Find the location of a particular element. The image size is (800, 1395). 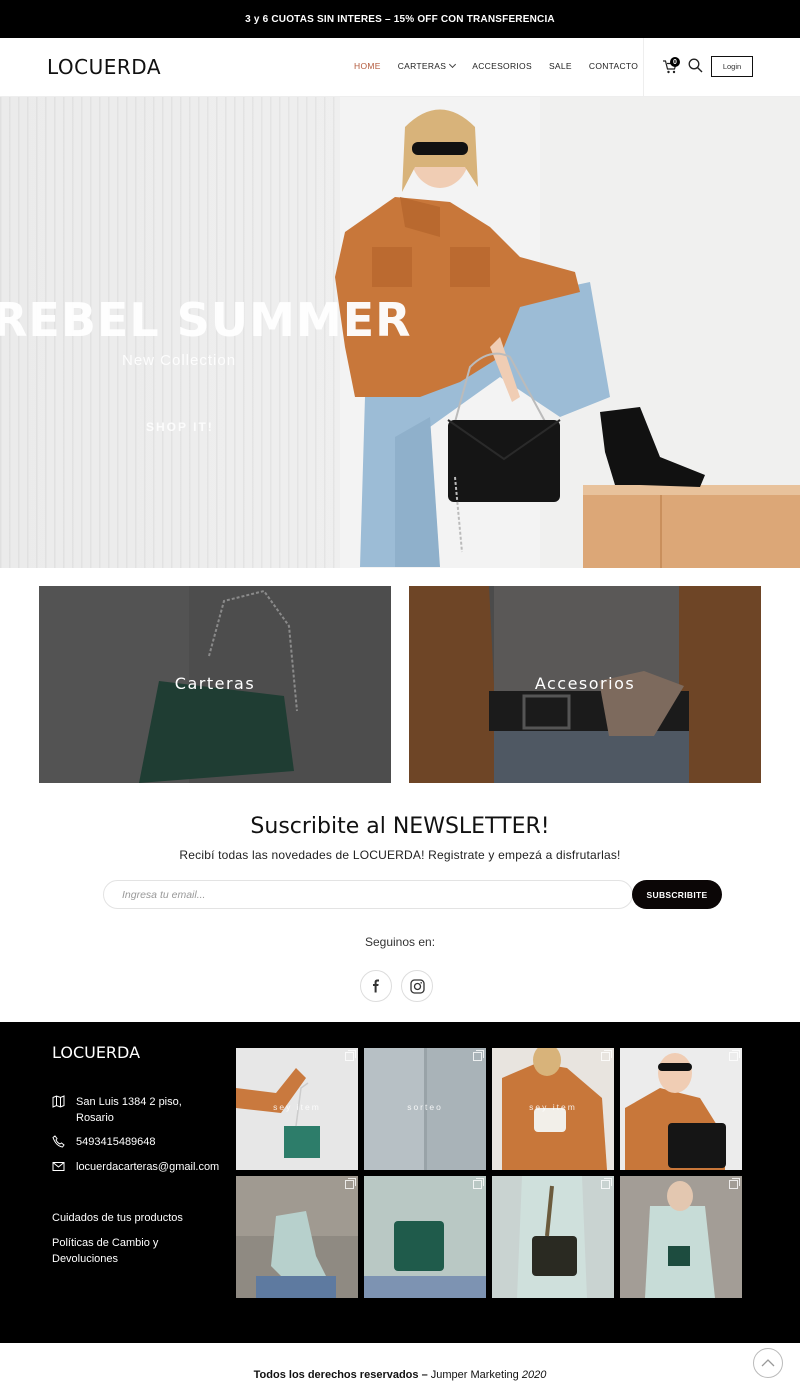

category-label: Carteras is located at coordinates (215, 683).